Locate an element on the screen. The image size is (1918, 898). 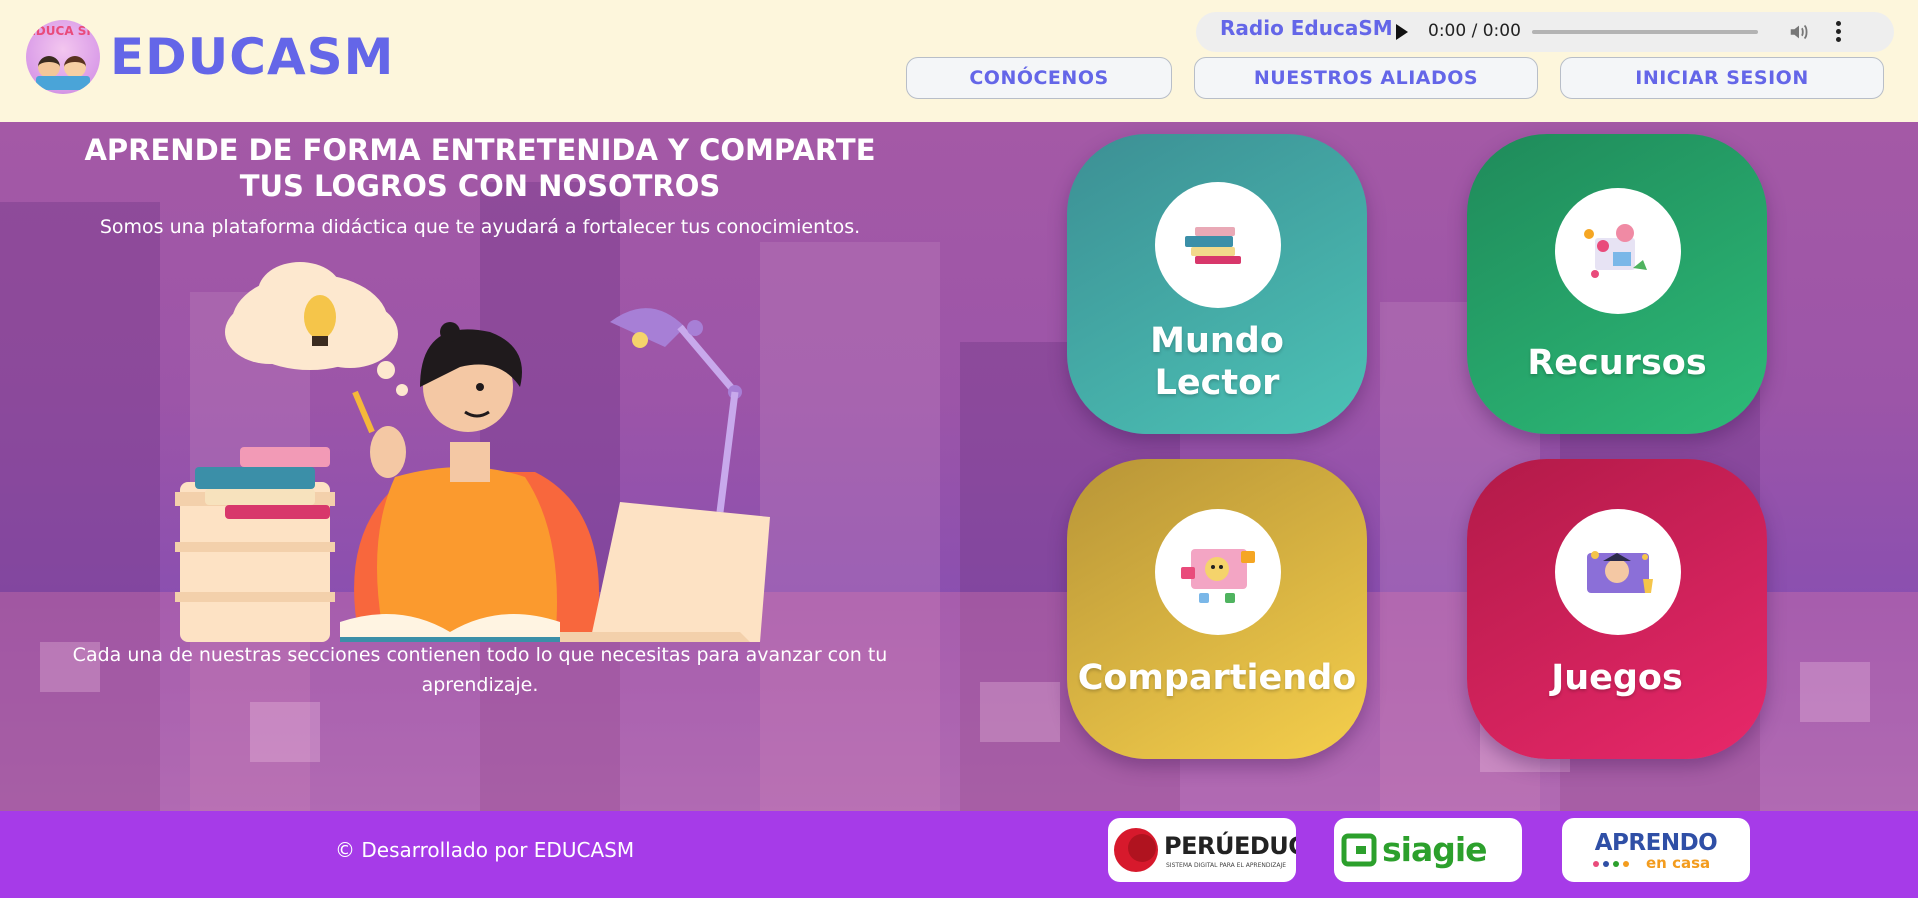
partner-tagline: SISTEMA DIGITAL PARA EL APRENDIZAJE is located at coordinates (1226, 865).